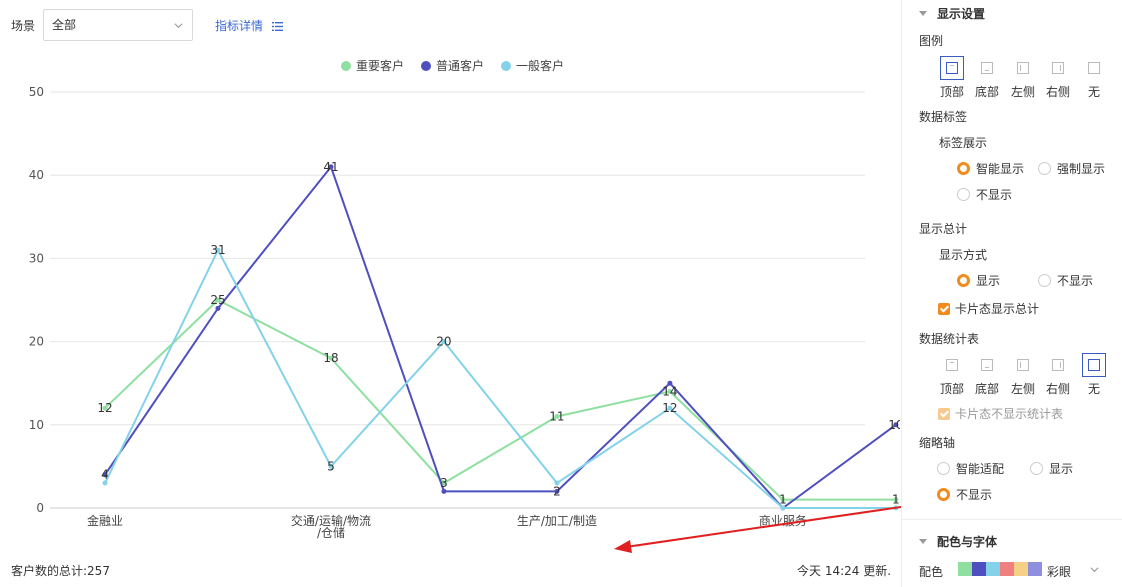 This screenshot has width=1122, height=587. What do you see at coordinates (1058, 375) in the screenshot?
I see `table-right-option: 右侧` at bounding box center [1058, 375].